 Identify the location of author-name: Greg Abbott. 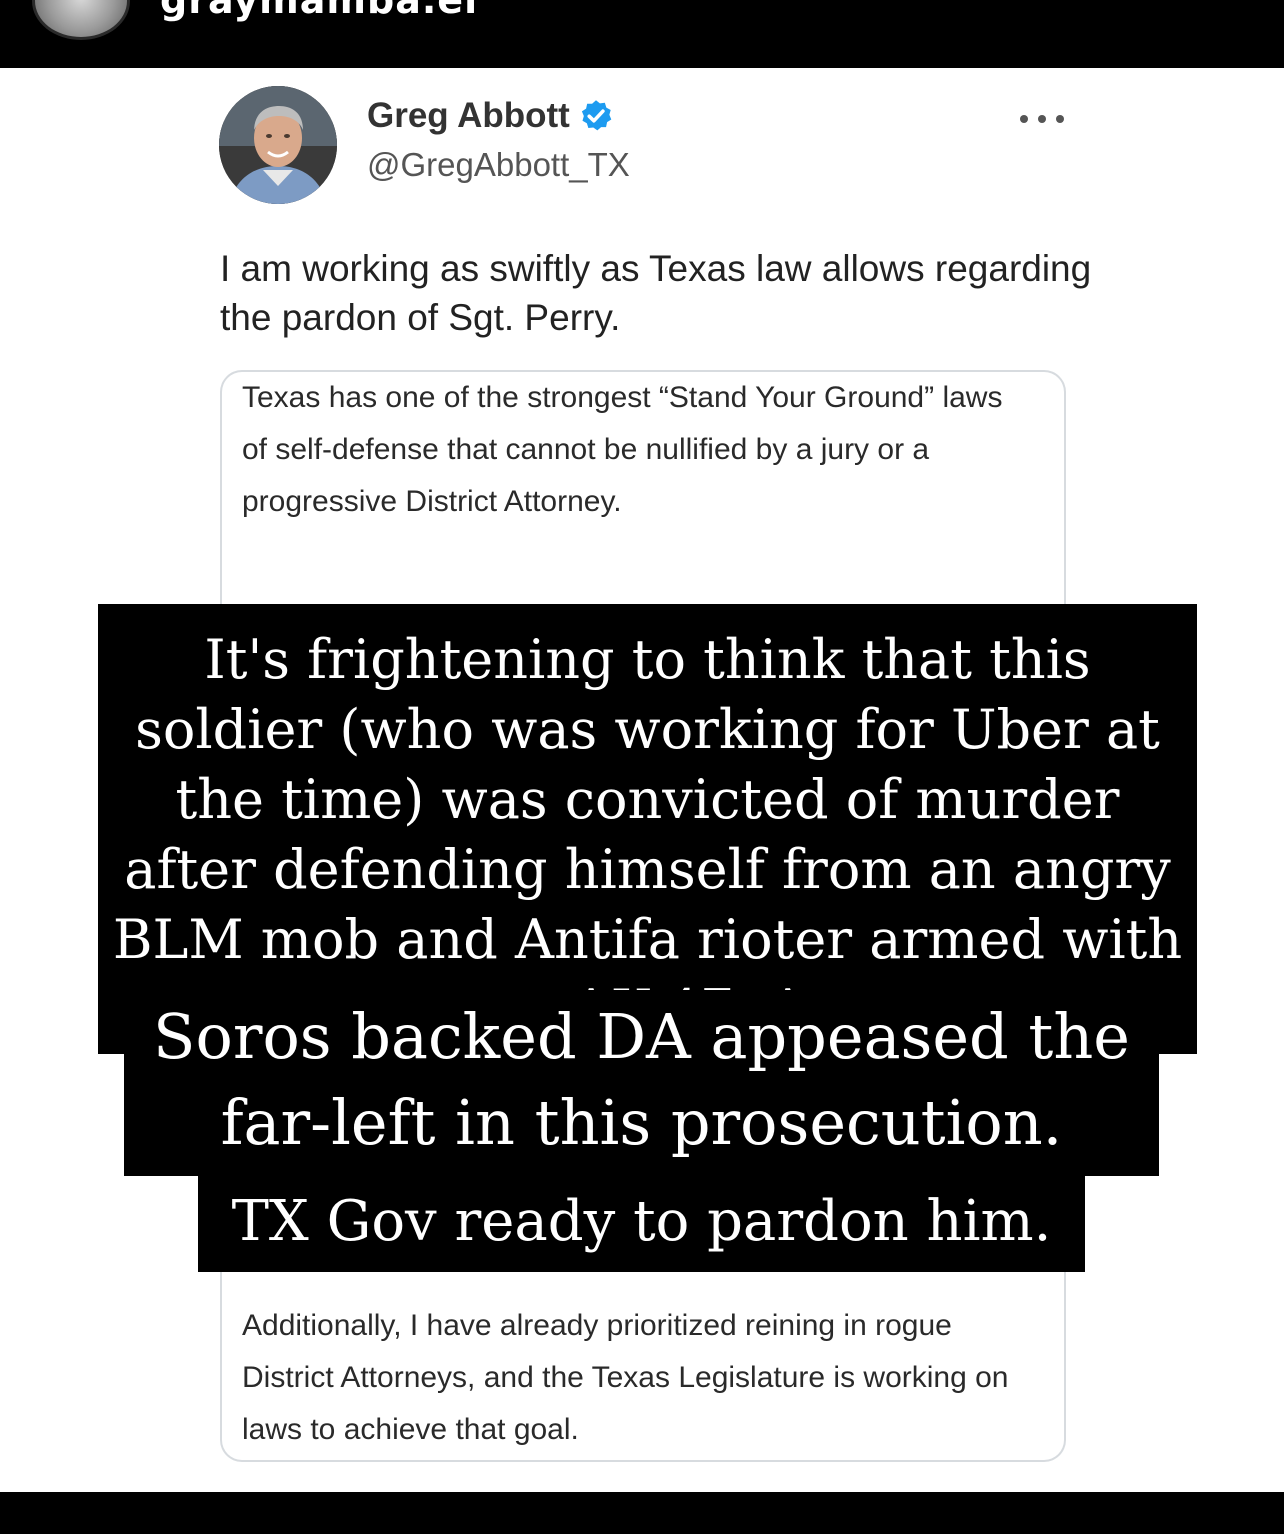
(490, 116).